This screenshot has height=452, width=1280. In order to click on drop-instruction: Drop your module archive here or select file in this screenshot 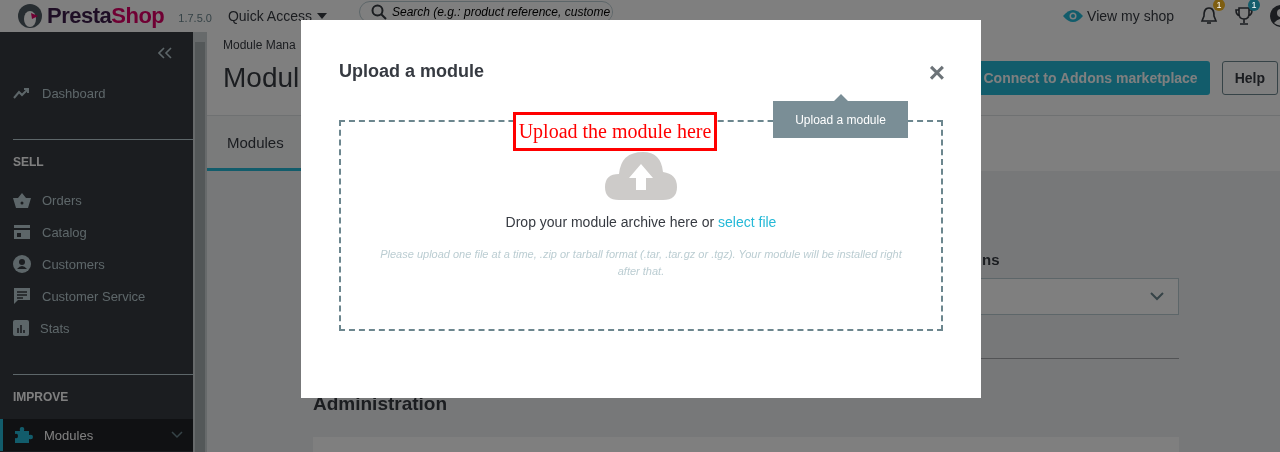, I will do `click(641, 222)`.